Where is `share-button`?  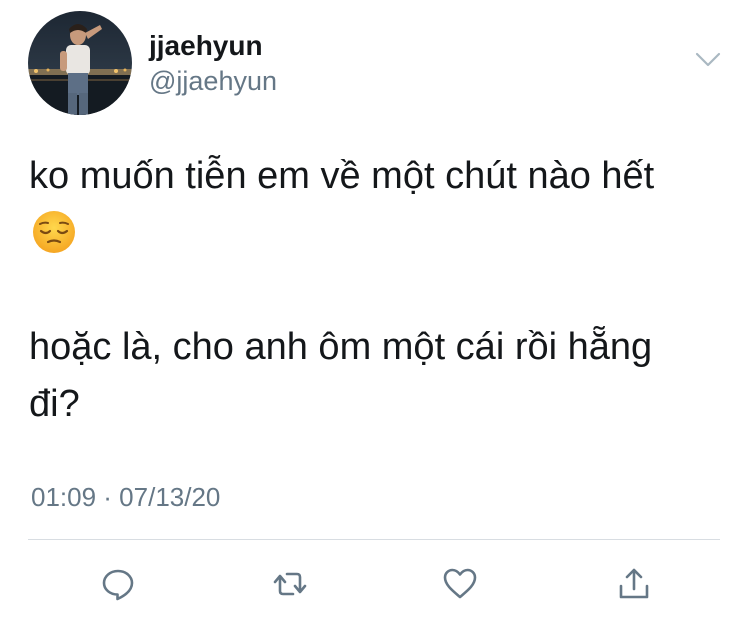
share-button is located at coordinates (634, 584).